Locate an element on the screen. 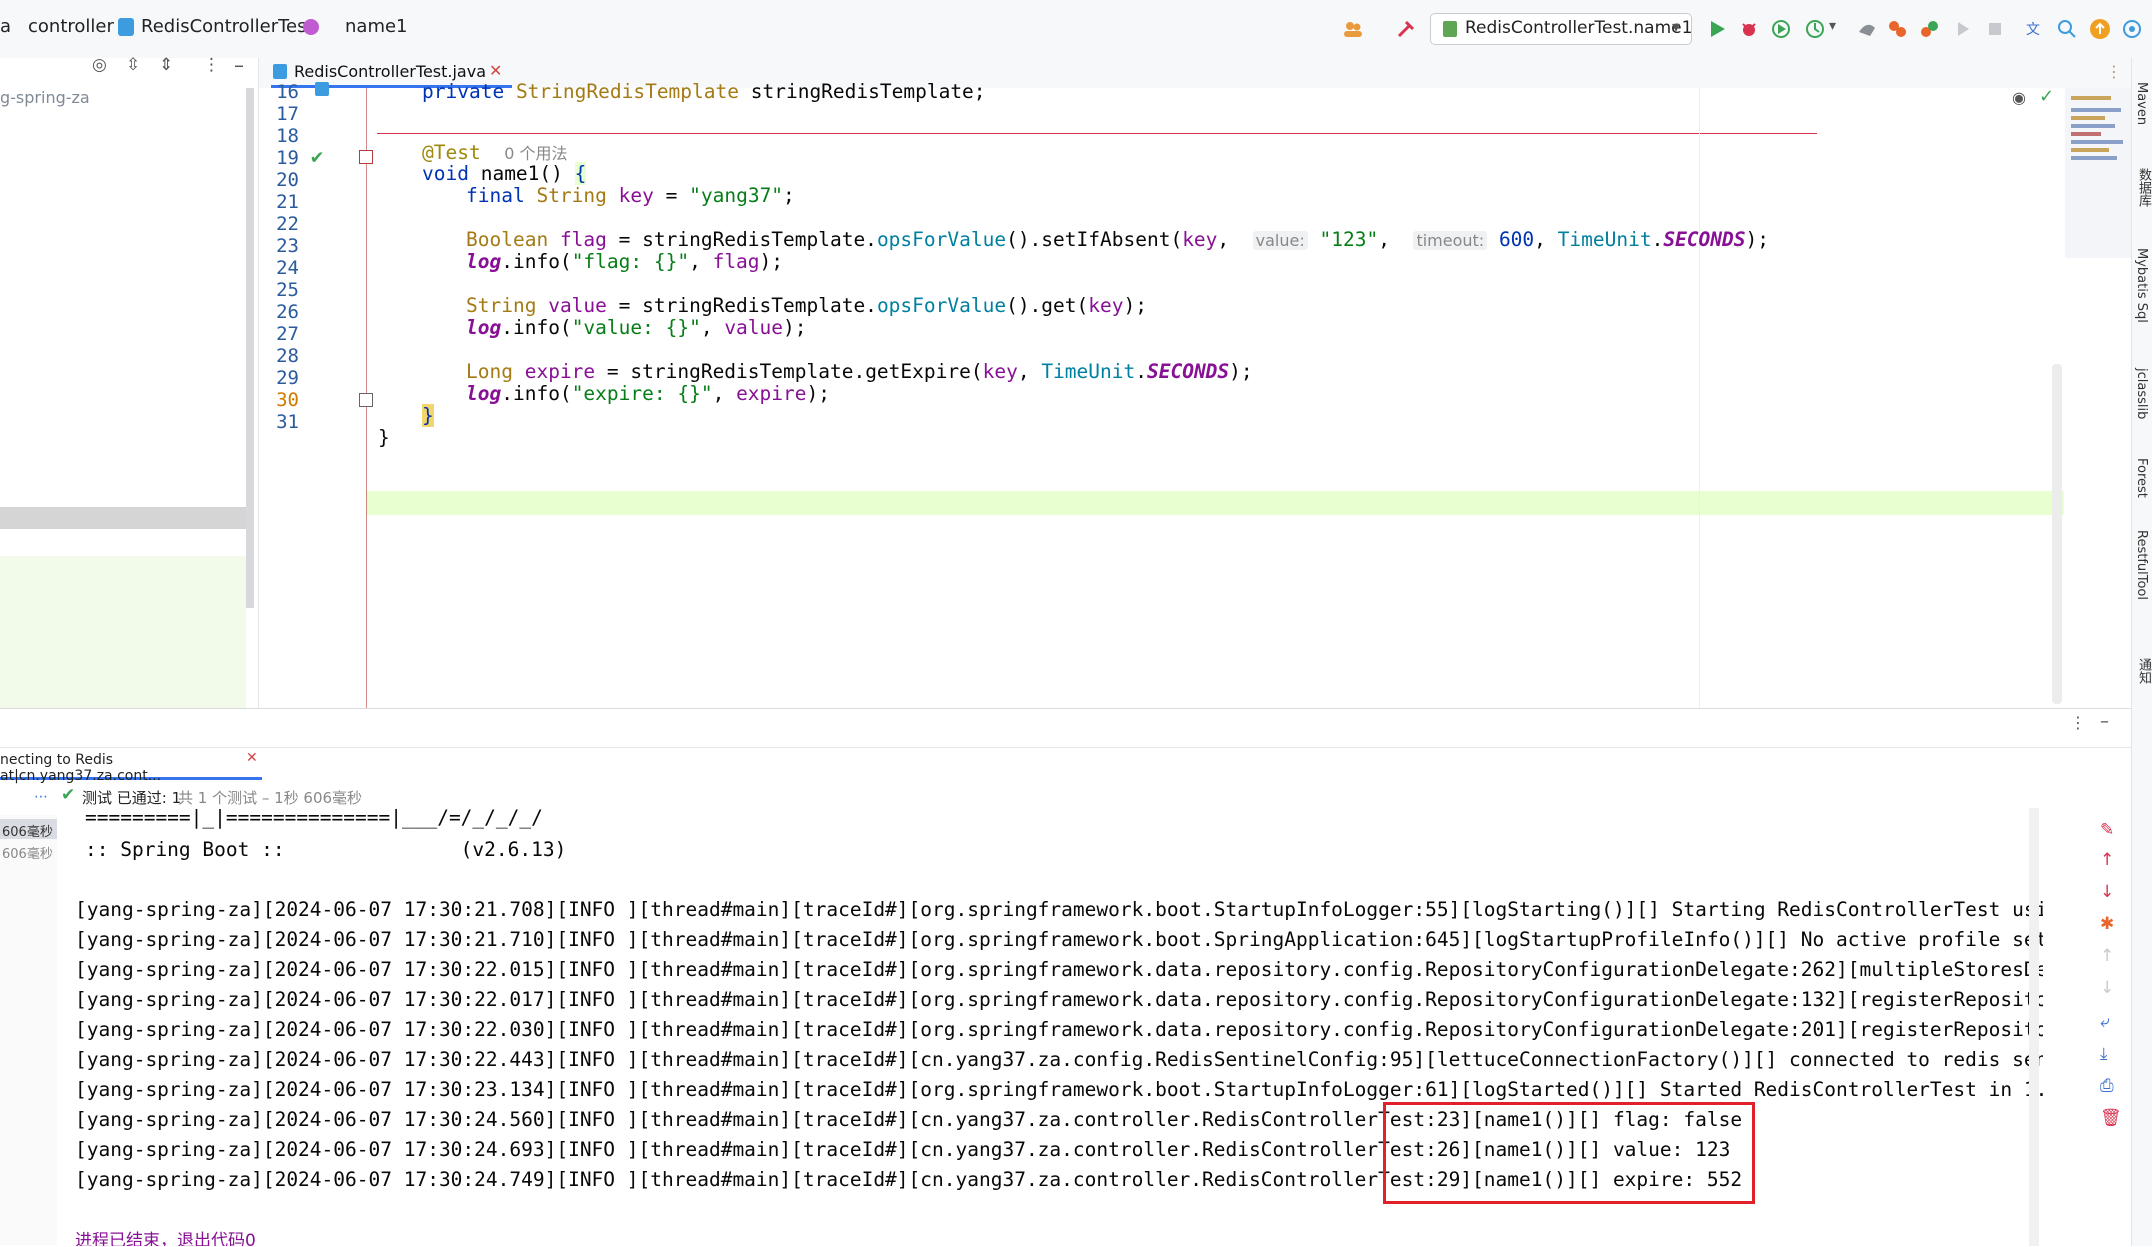 The image size is (2152, 1247). line-number: 31 is located at coordinates (287, 422).